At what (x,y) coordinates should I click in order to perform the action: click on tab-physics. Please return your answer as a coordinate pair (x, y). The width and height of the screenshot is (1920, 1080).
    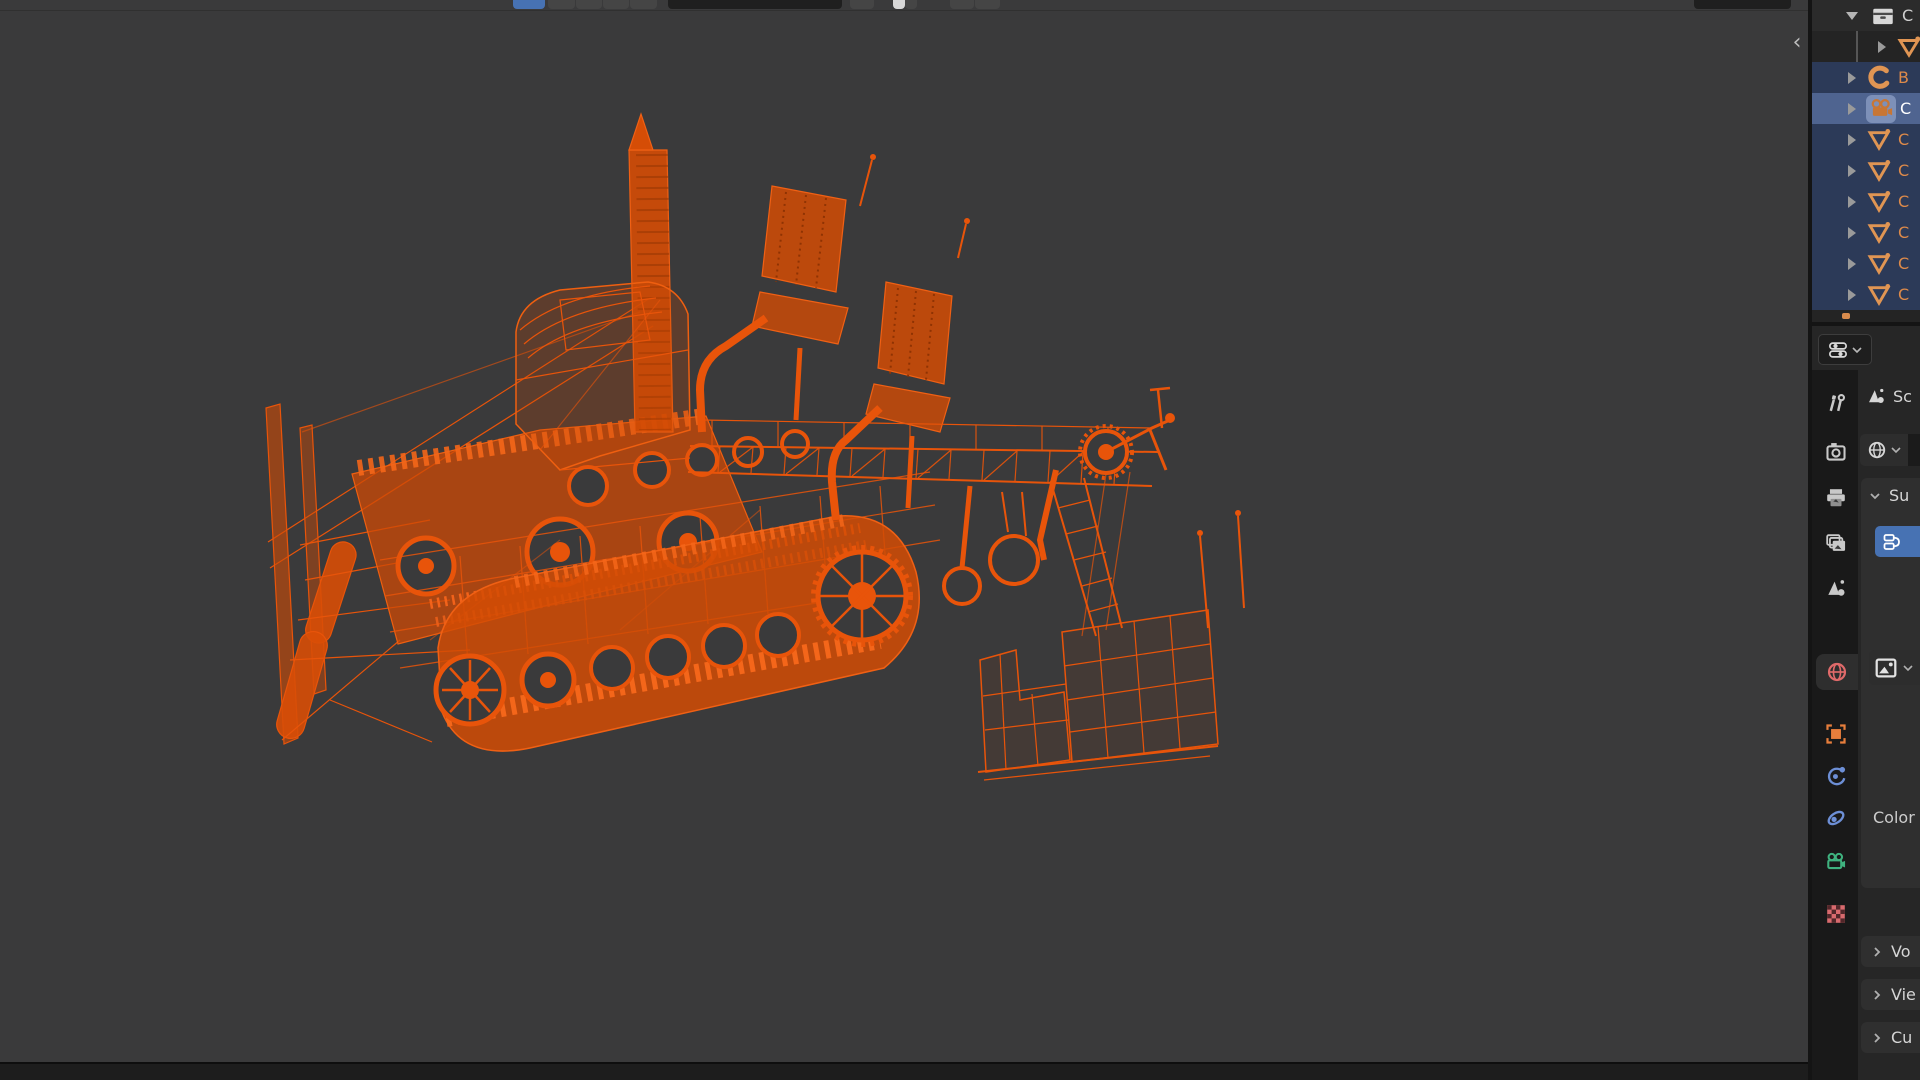
    Looking at the image, I should click on (1836, 776).